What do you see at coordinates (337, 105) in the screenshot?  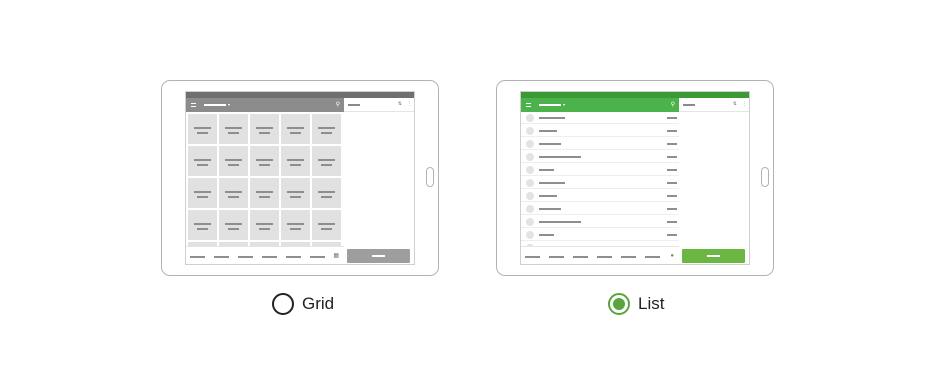 I see `search-icon: ⚲` at bounding box center [337, 105].